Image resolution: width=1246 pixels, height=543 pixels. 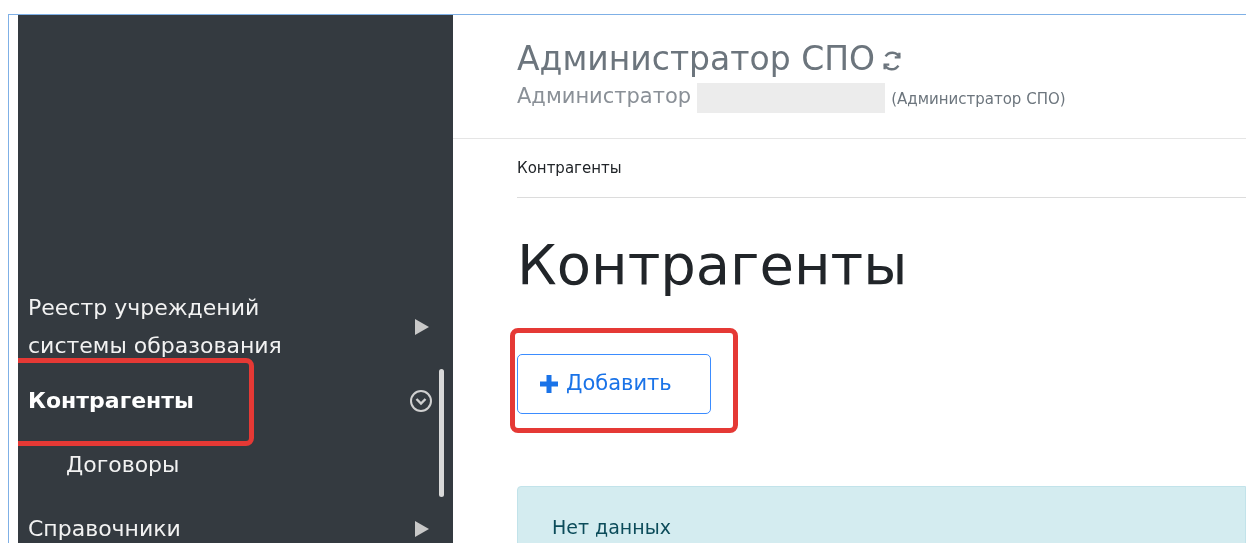 What do you see at coordinates (978, 99) in the screenshot?
I see `user-role: (Администратор СПО)` at bounding box center [978, 99].